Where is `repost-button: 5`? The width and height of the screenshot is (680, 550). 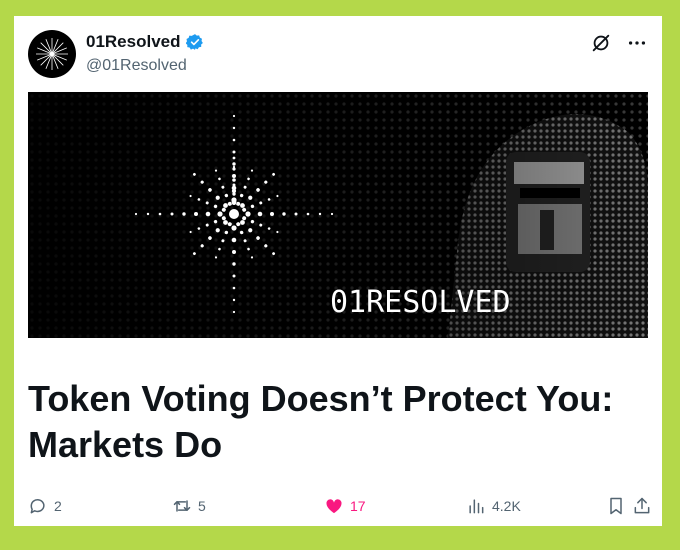 repost-button: 5 is located at coordinates (189, 506).